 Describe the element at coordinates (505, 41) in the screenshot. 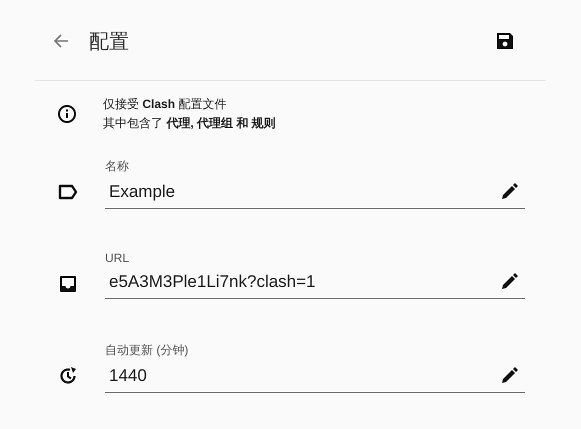

I see `save-icon` at that location.